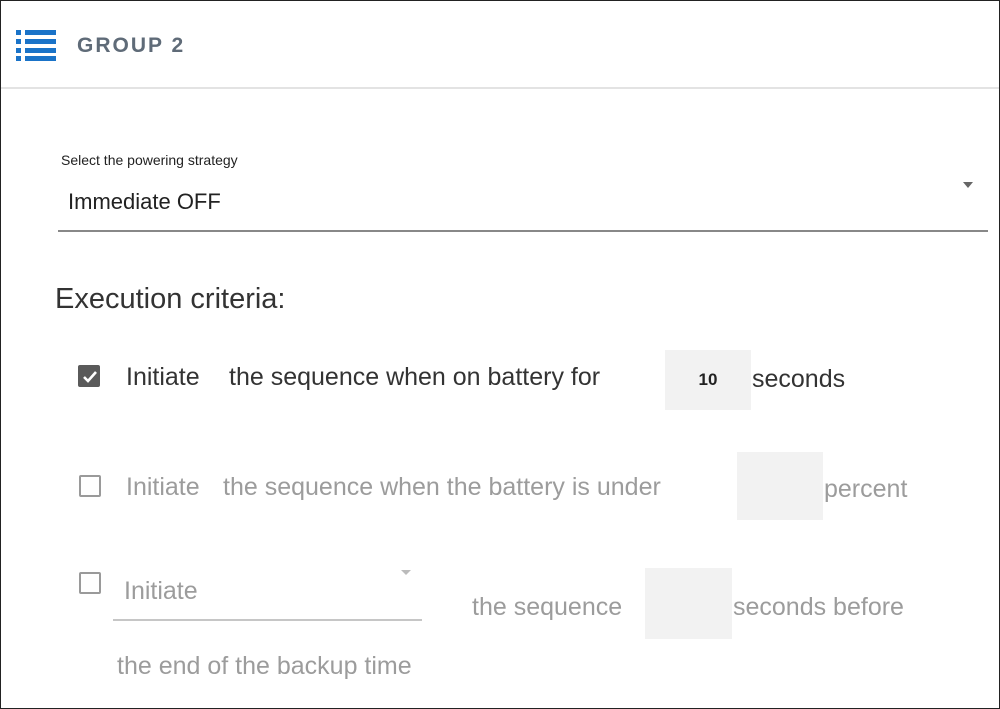 This screenshot has width=1000, height=709. Describe the element at coordinates (780, 486) in the screenshot. I see `battery-level-percent-input` at that location.